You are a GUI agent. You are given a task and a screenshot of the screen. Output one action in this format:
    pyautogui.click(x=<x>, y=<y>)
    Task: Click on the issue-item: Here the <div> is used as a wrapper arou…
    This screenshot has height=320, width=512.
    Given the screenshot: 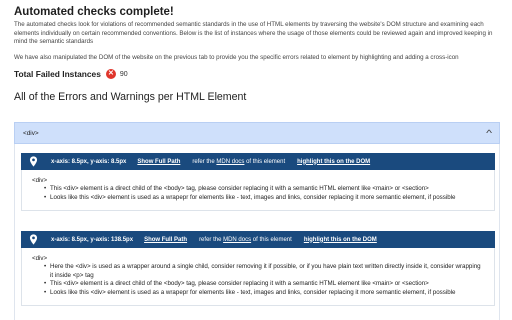 What is the action you would take?
    pyautogui.click(x=264, y=271)
    